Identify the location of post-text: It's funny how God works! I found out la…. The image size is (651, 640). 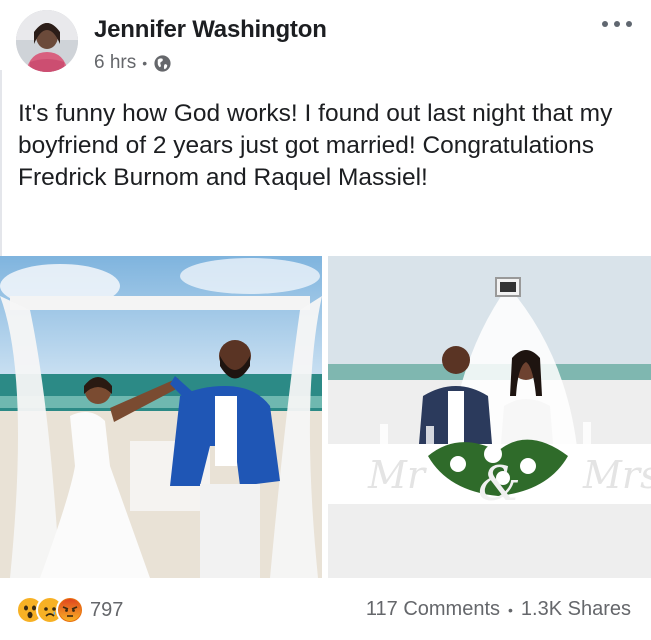
(315, 145).